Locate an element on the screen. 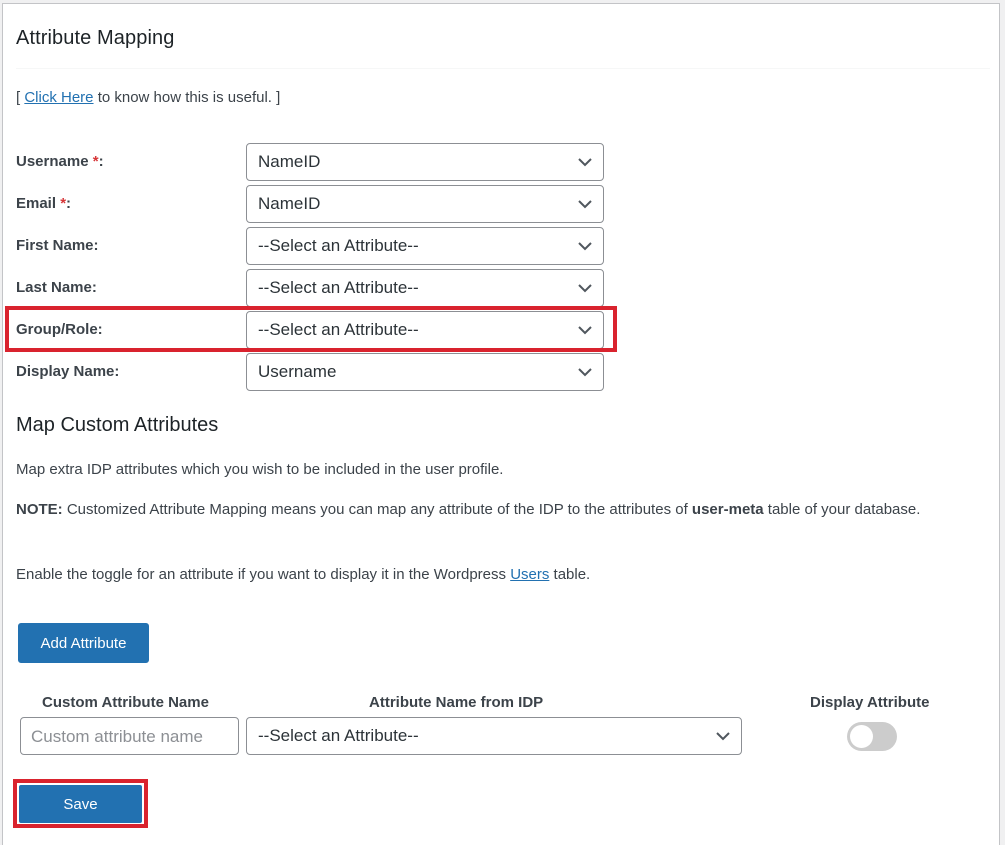 This screenshot has height=845, width=1005. help-suffix: to know how this is useful. ] is located at coordinates (187, 97).